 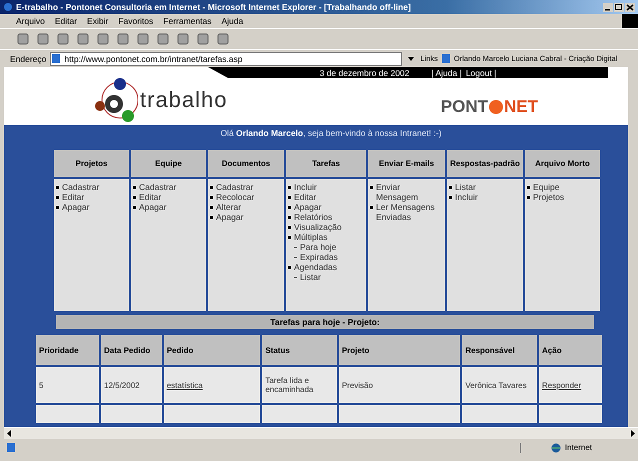 I want to click on circle-icon, so click(x=496, y=107).